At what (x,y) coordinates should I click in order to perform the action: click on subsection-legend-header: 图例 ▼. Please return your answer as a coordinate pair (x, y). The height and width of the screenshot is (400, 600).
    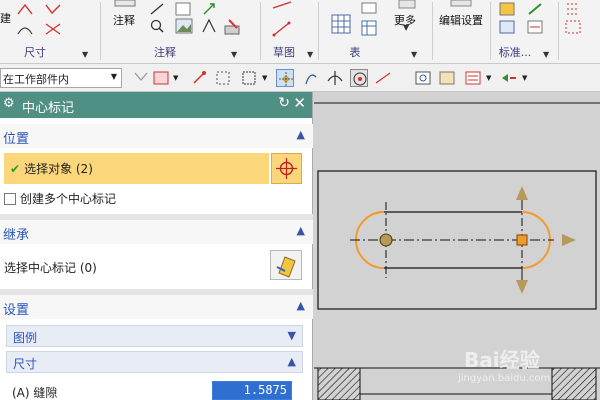
    Looking at the image, I should click on (154, 336).